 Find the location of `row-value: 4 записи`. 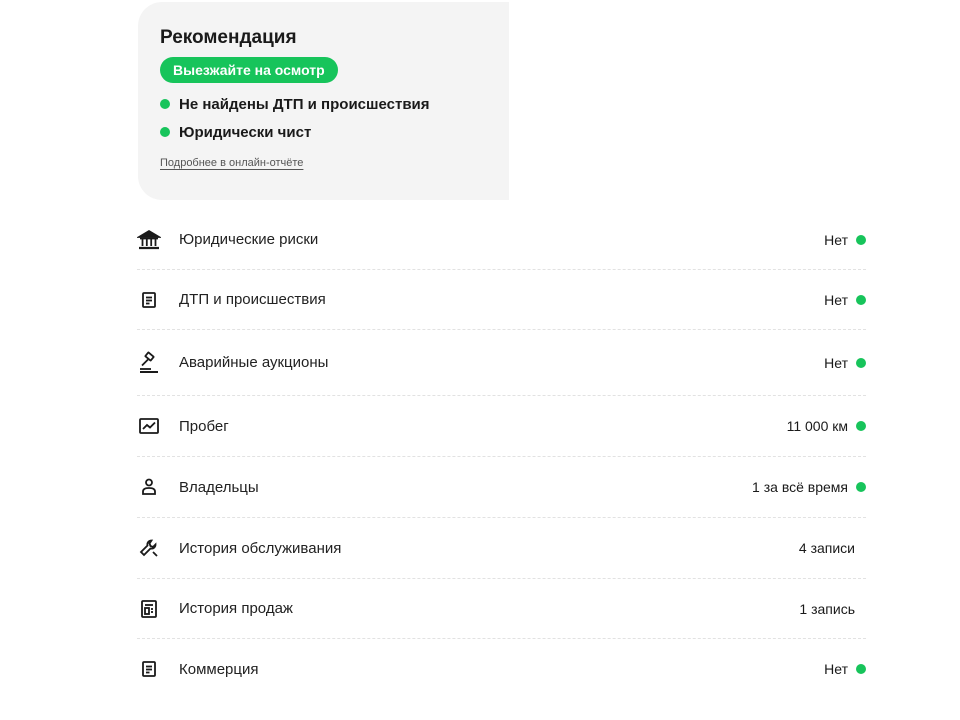

row-value: 4 записи is located at coordinates (832, 548).